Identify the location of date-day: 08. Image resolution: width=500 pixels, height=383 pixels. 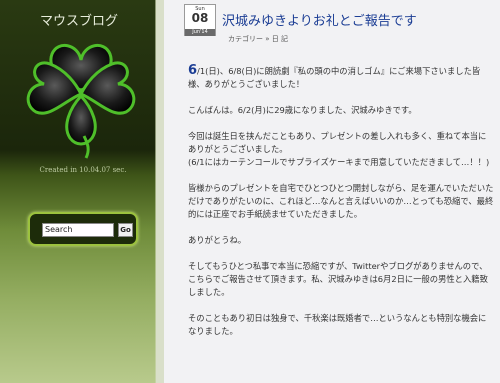
(200, 18).